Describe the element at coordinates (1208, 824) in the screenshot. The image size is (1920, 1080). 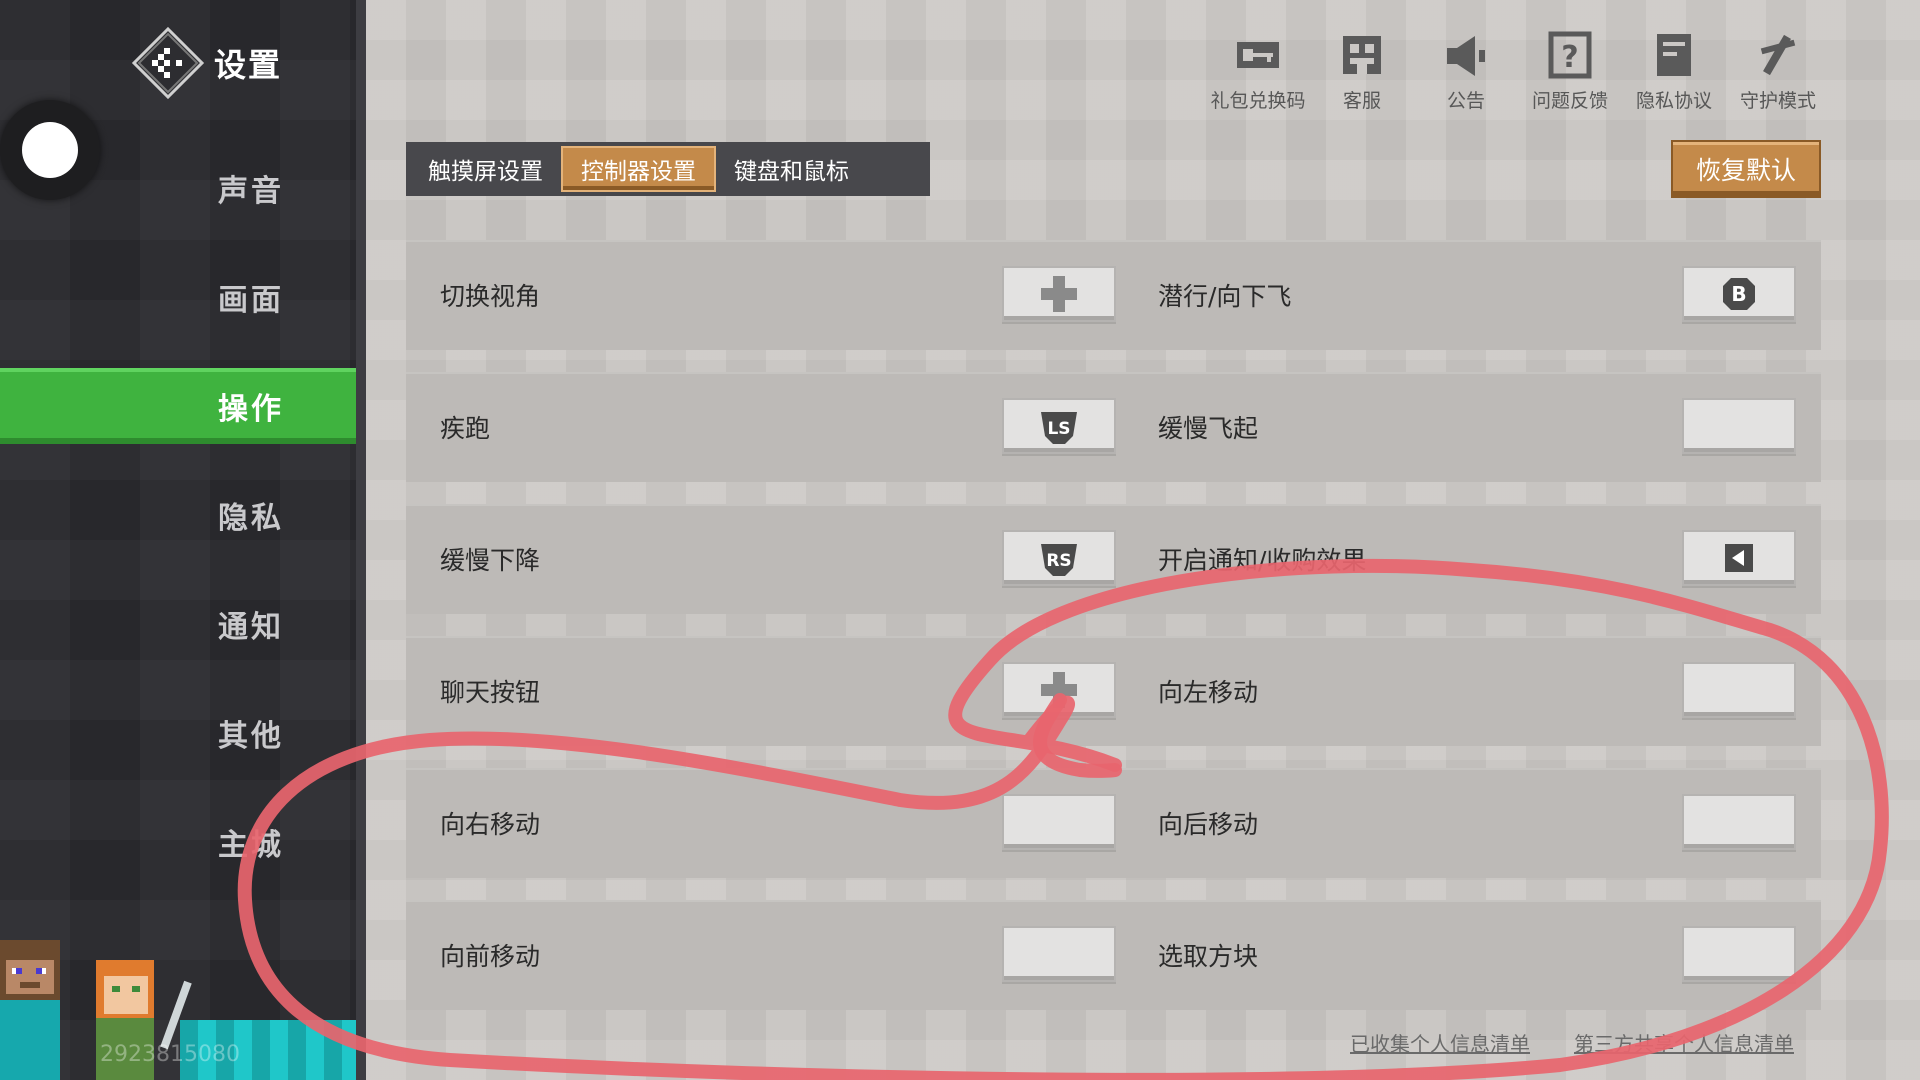
I see `binding-label: 向后移动` at that location.